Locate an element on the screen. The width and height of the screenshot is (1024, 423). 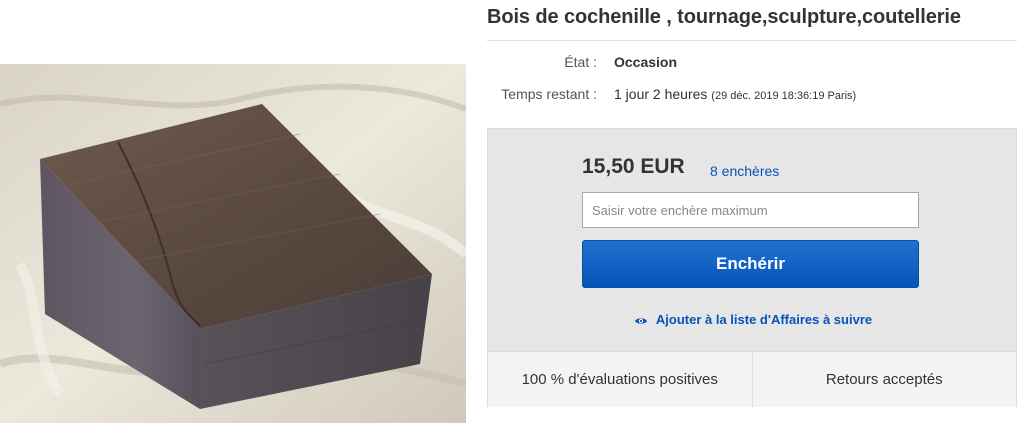
place-bid-button: Enchérir is located at coordinates (750, 264).